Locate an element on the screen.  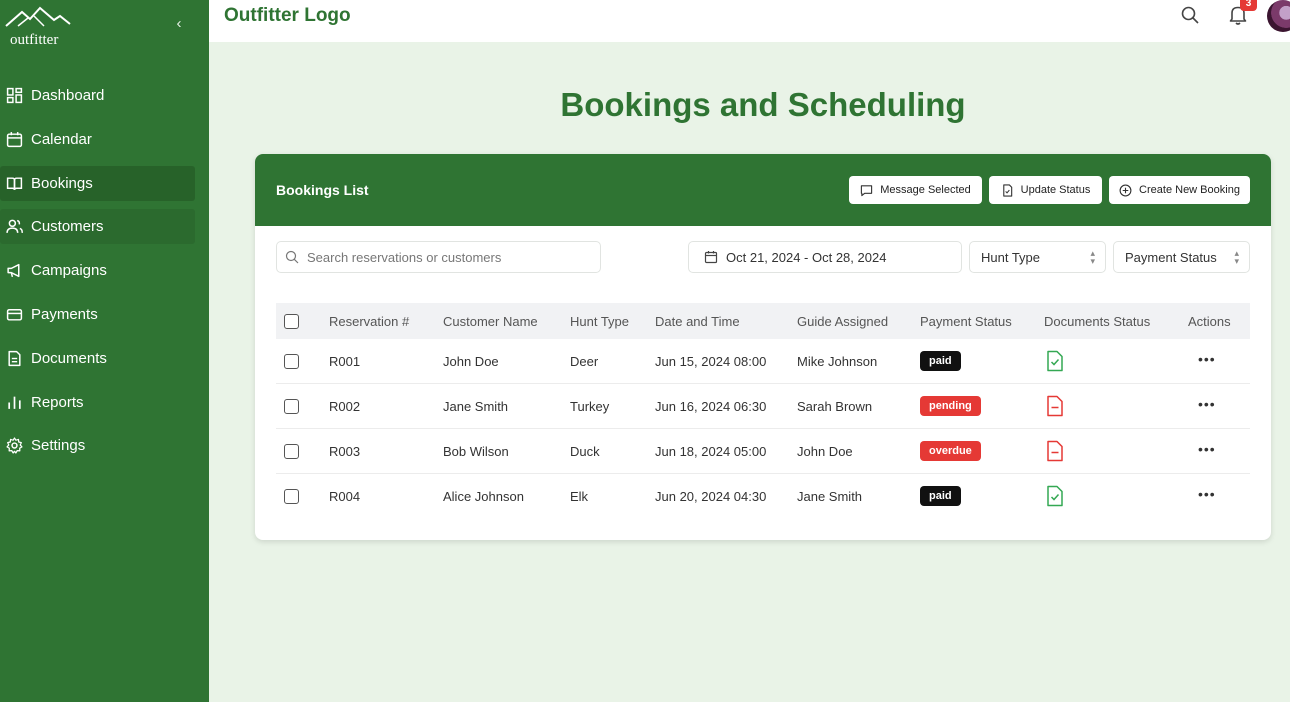
update-status-button: Update Status is located at coordinates (1045, 190).